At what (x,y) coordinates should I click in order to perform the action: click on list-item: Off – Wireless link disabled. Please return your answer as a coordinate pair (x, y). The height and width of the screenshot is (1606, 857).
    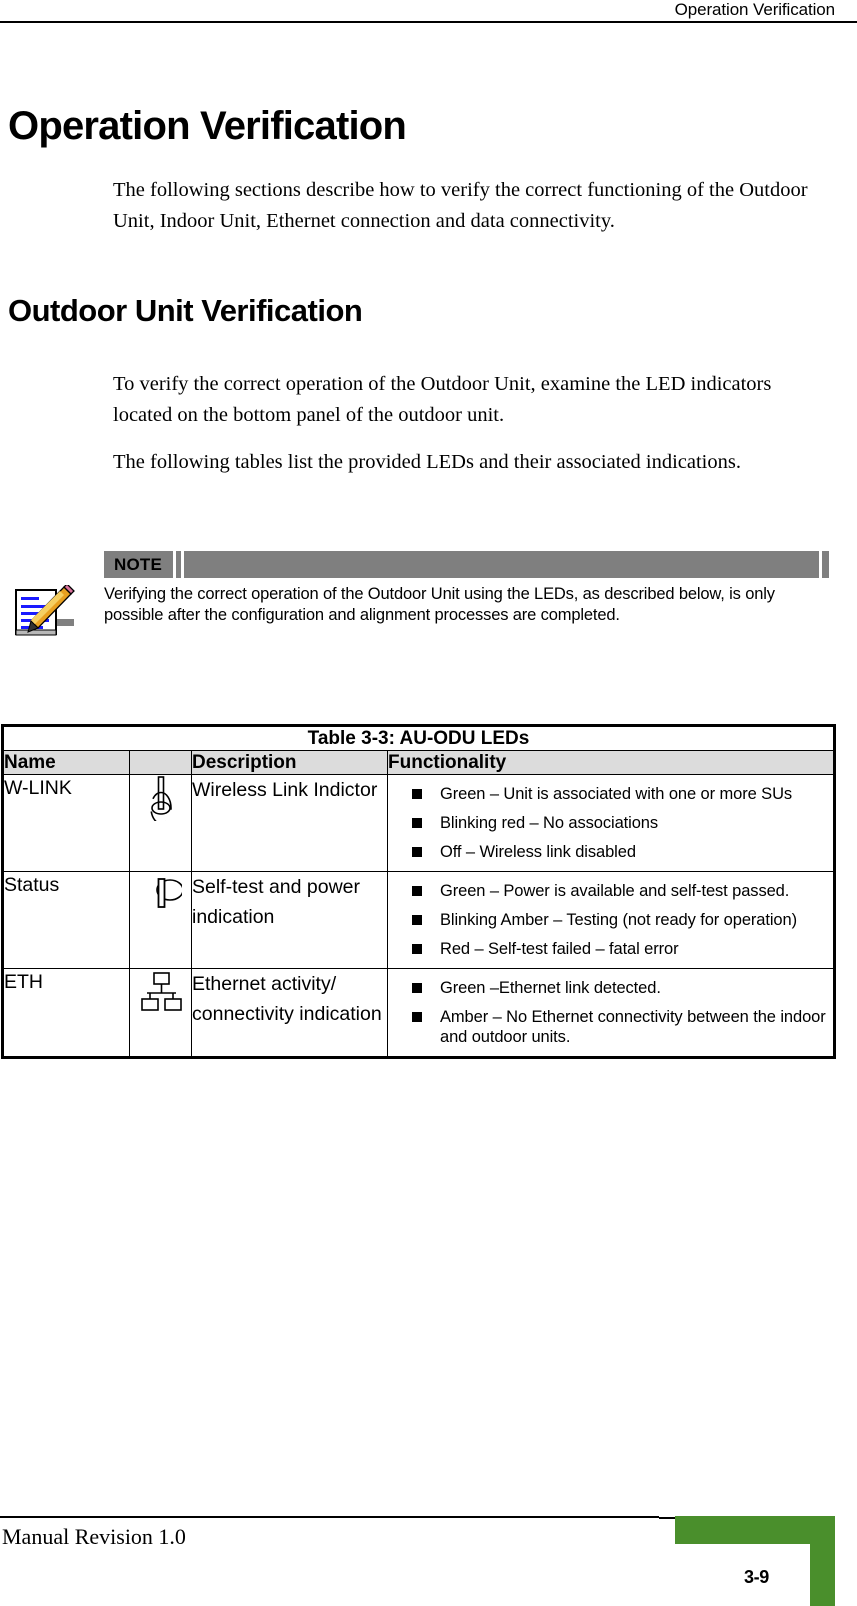
    Looking at the image, I should click on (610, 852).